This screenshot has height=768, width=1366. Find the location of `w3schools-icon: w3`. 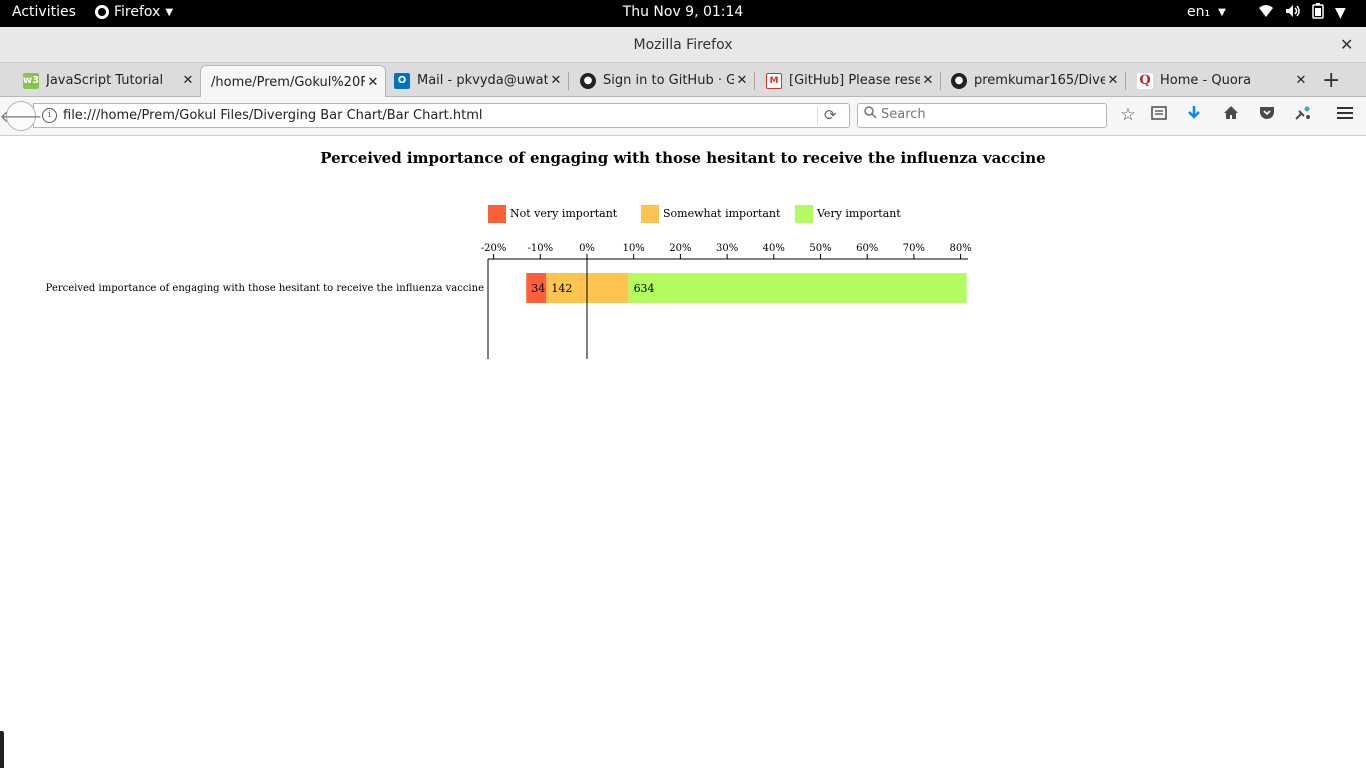

w3schools-icon: w3 is located at coordinates (31, 80).